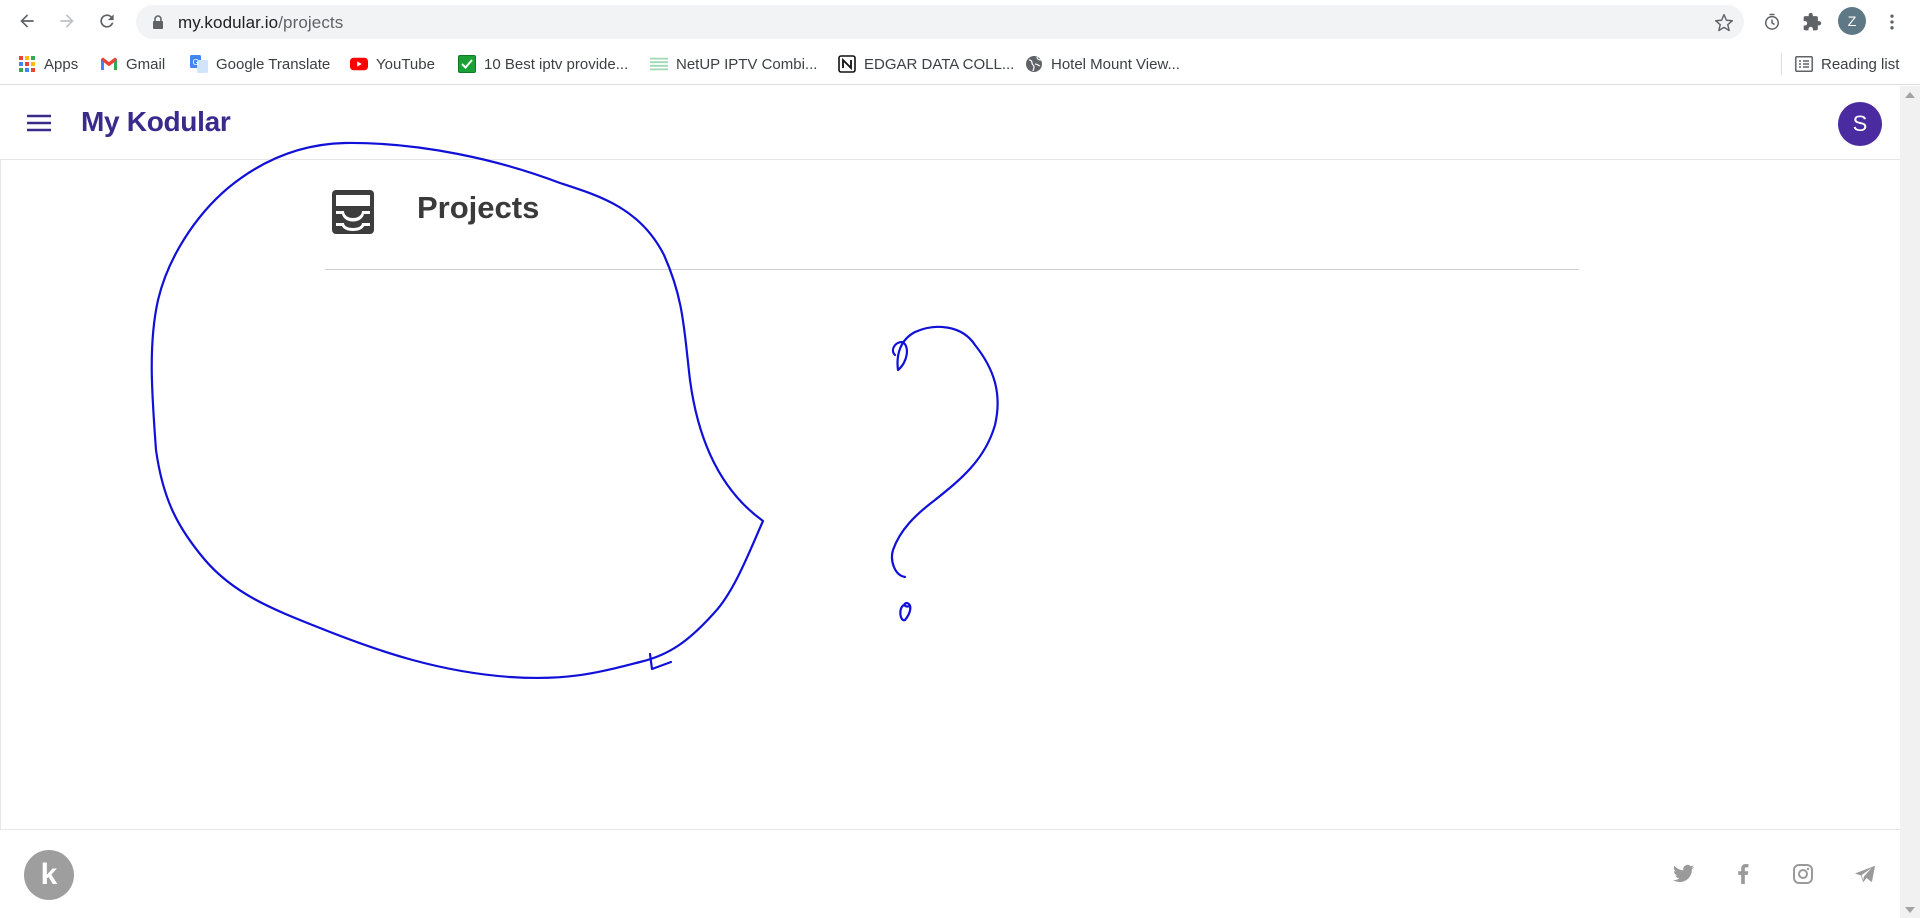 The width and height of the screenshot is (1920, 918). I want to click on globe-icon, so click(1034, 64).